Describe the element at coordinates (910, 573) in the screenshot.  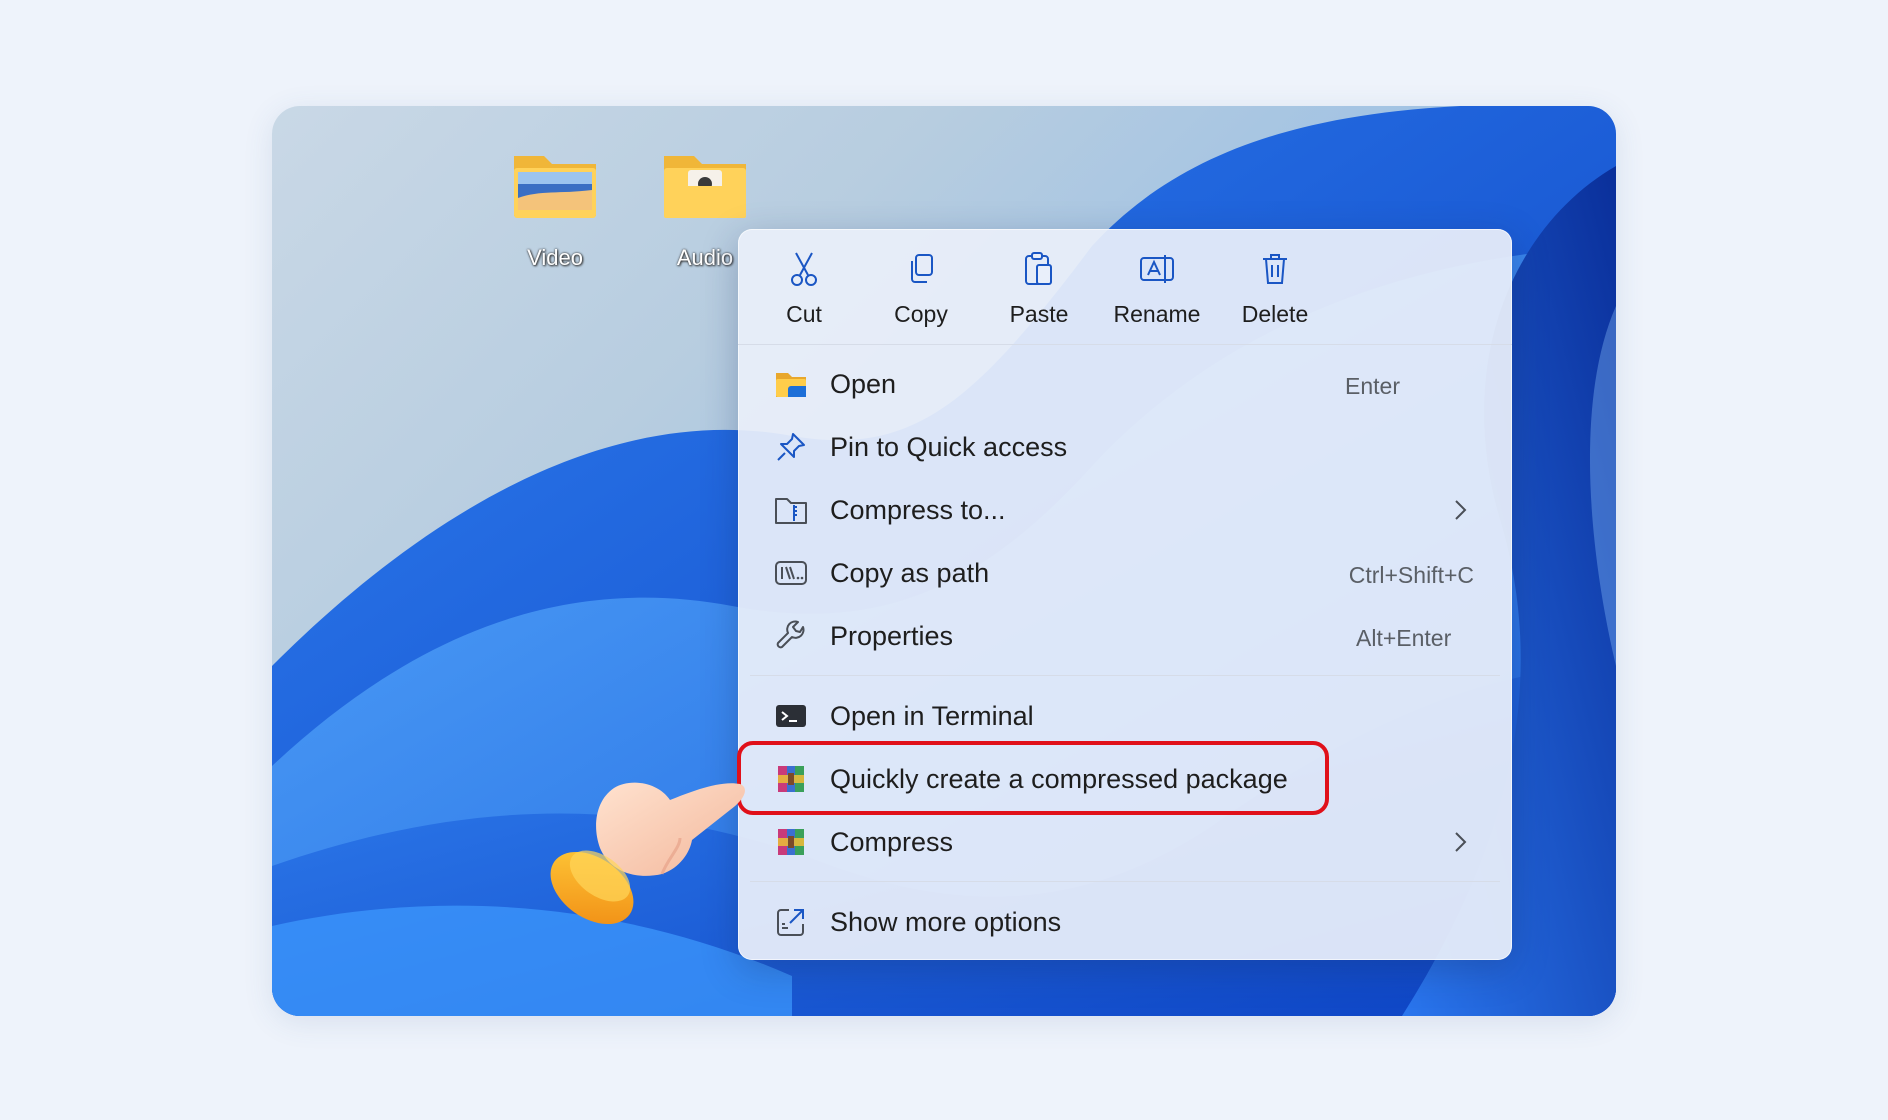
I see `menu-item-label: Copy as path` at that location.